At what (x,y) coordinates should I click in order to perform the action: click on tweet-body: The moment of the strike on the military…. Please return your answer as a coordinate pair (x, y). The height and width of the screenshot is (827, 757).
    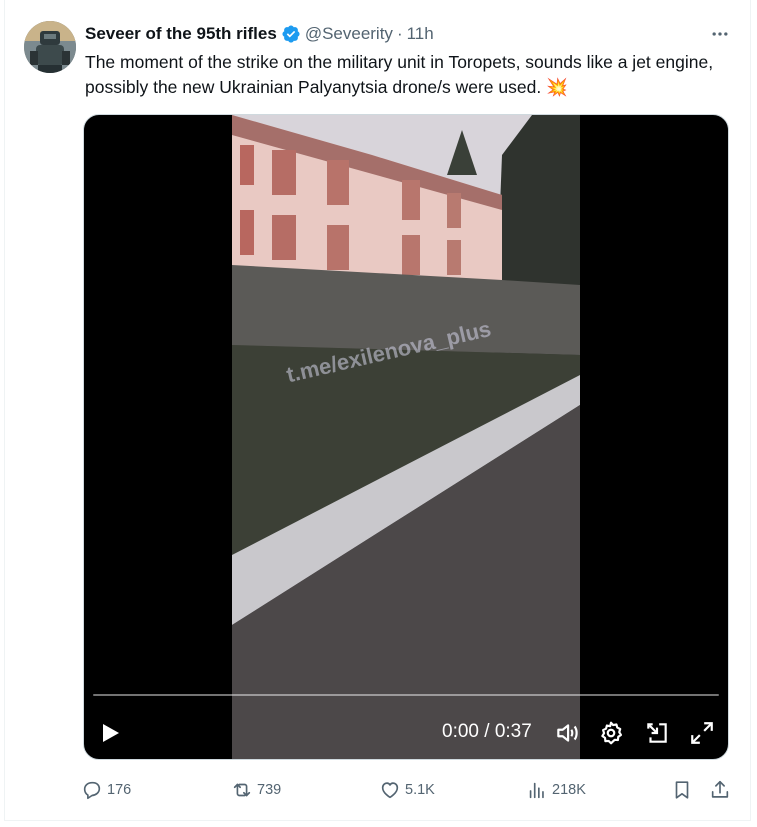
    Looking at the image, I should click on (399, 74).